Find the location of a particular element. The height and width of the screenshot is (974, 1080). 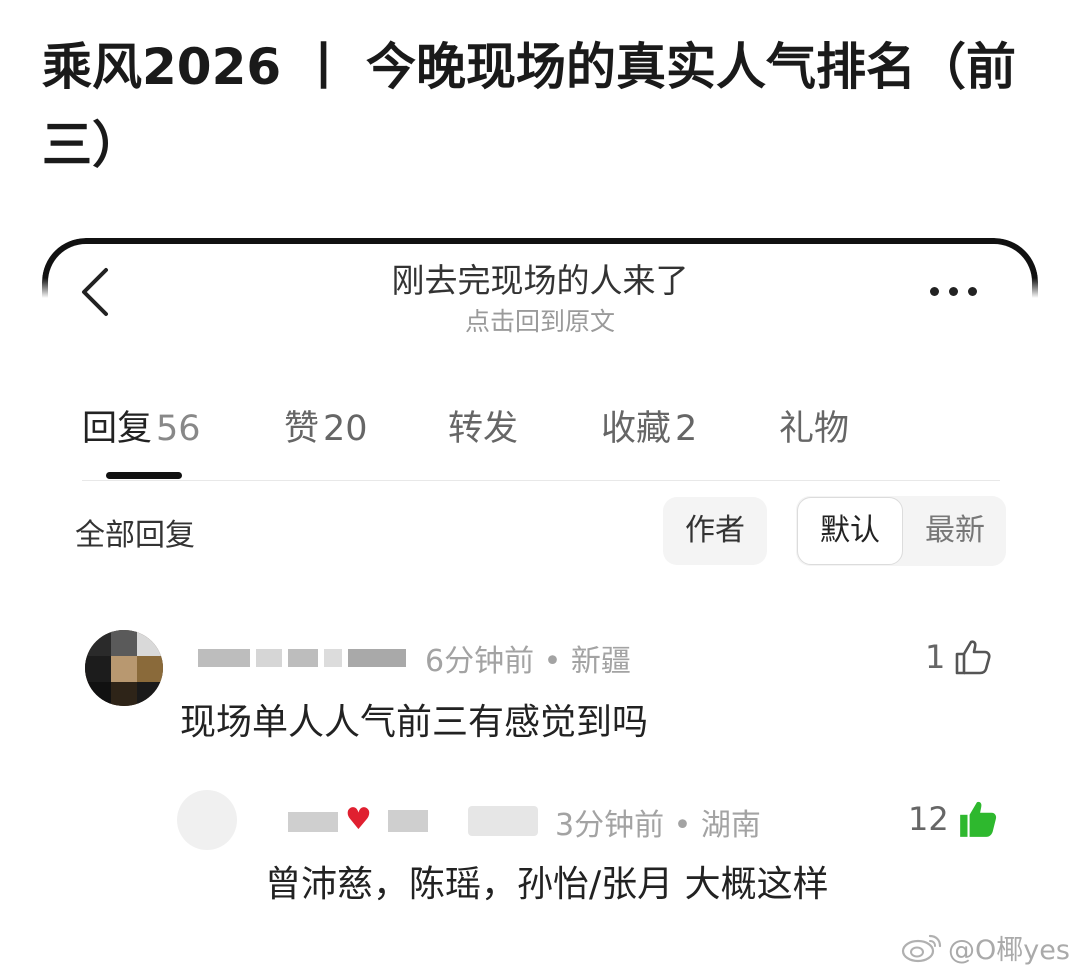

sort-latest-button: 最新 is located at coordinates (955, 531).